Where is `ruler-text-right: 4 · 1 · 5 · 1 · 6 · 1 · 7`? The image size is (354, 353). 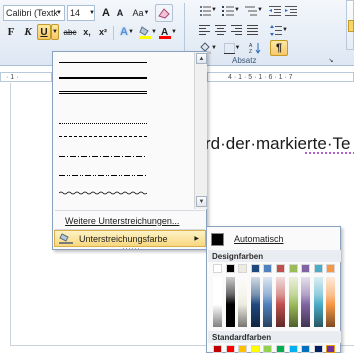 ruler-text-right: 4 · 1 · 5 · 1 · 6 · 1 · 7 is located at coordinates (260, 77).